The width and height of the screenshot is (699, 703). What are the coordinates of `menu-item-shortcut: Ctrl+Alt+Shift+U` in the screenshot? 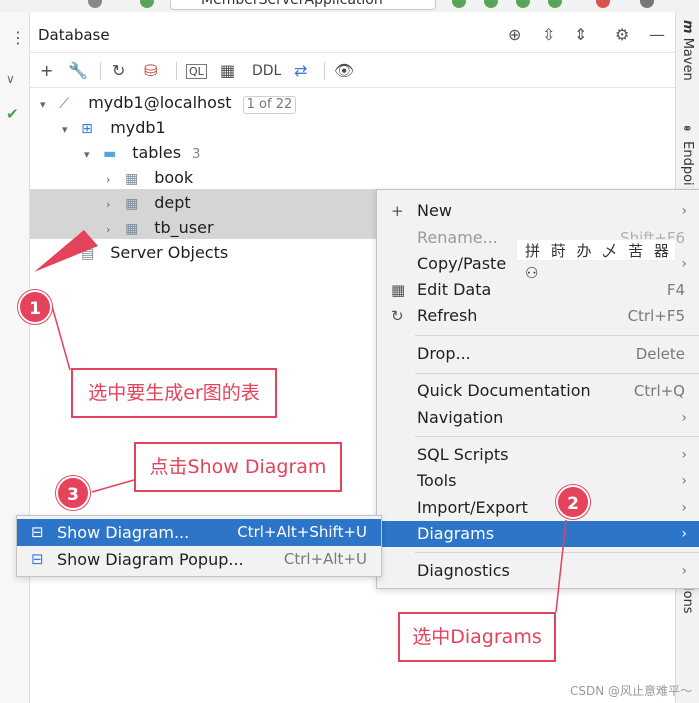 It's located at (302, 532).